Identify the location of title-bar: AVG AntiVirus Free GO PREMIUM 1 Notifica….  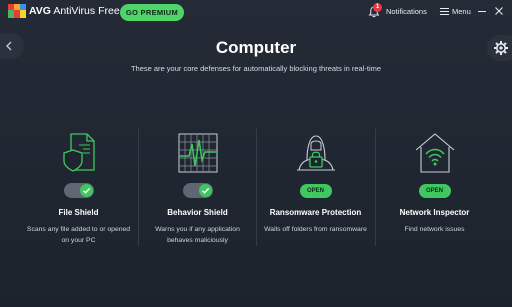
(256, 12).